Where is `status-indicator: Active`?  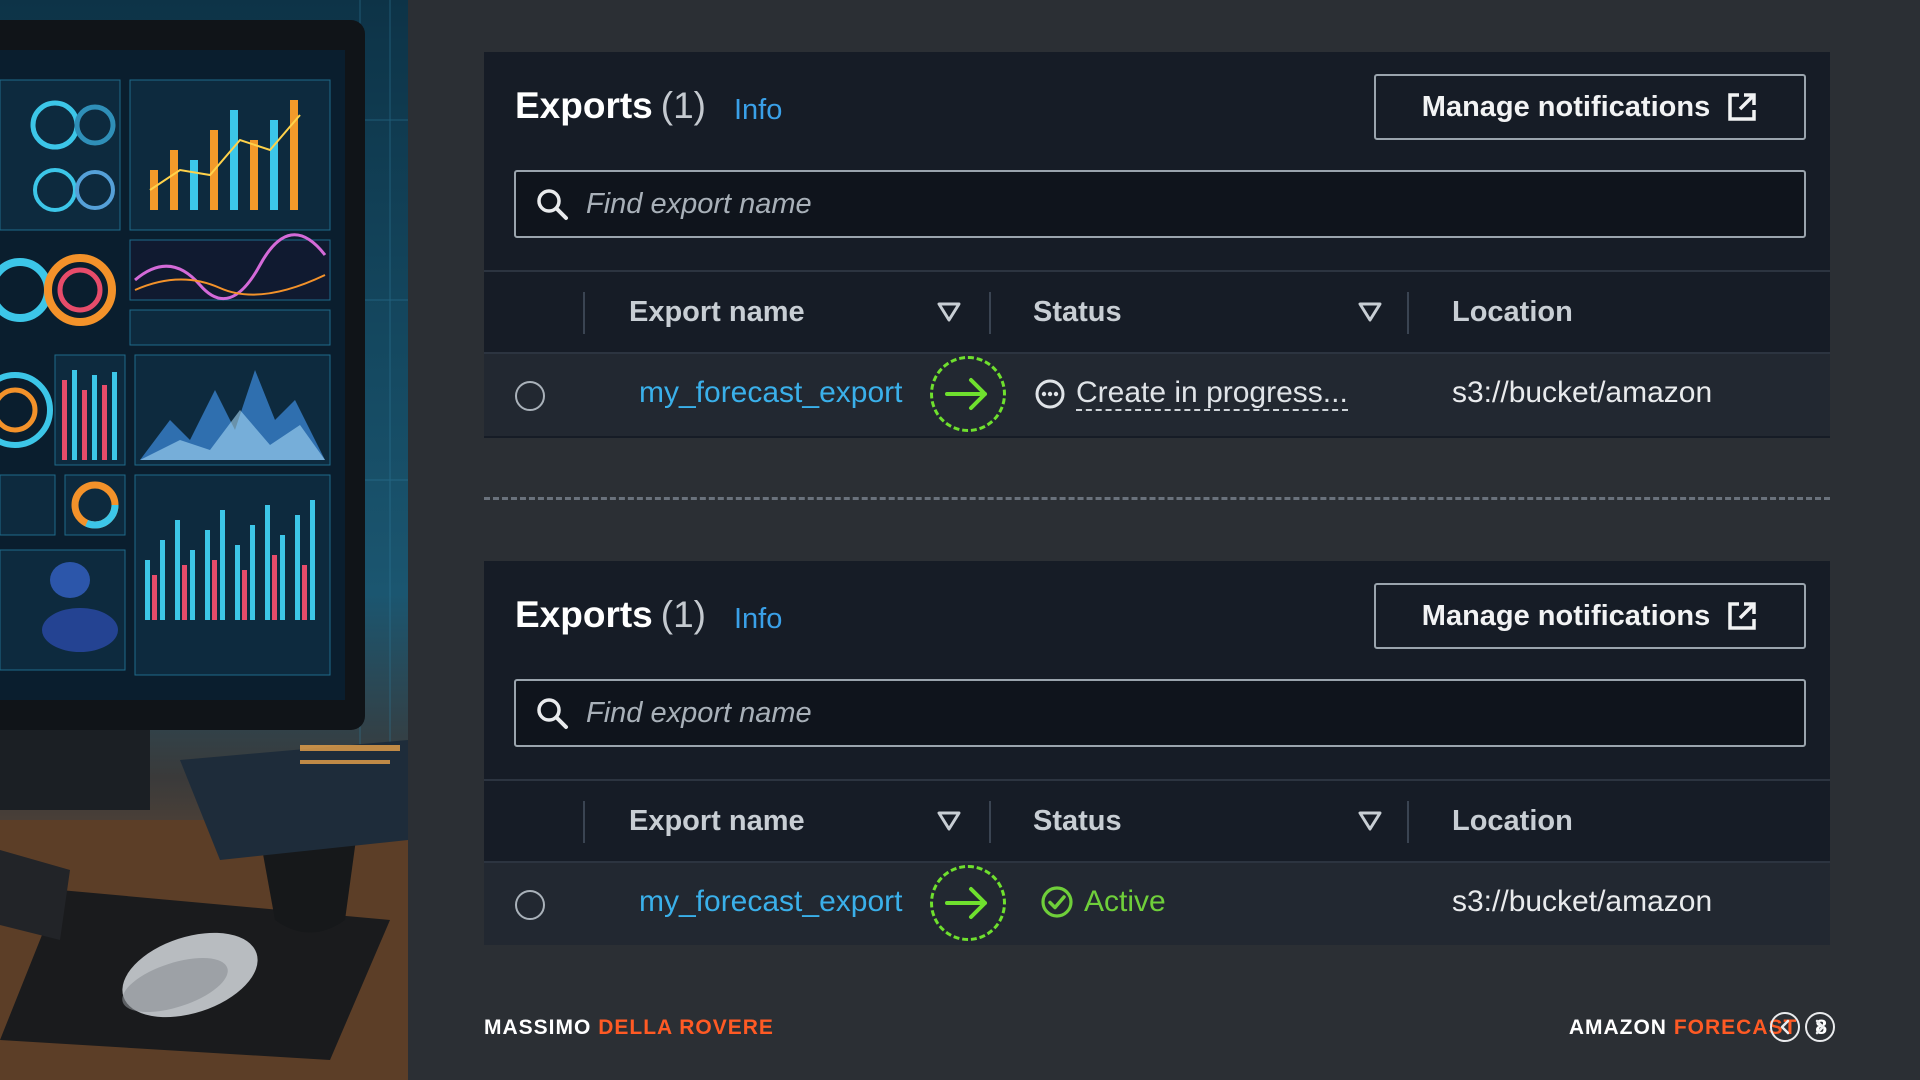 status-indicator: Active is located at coordinates (1103, 902).